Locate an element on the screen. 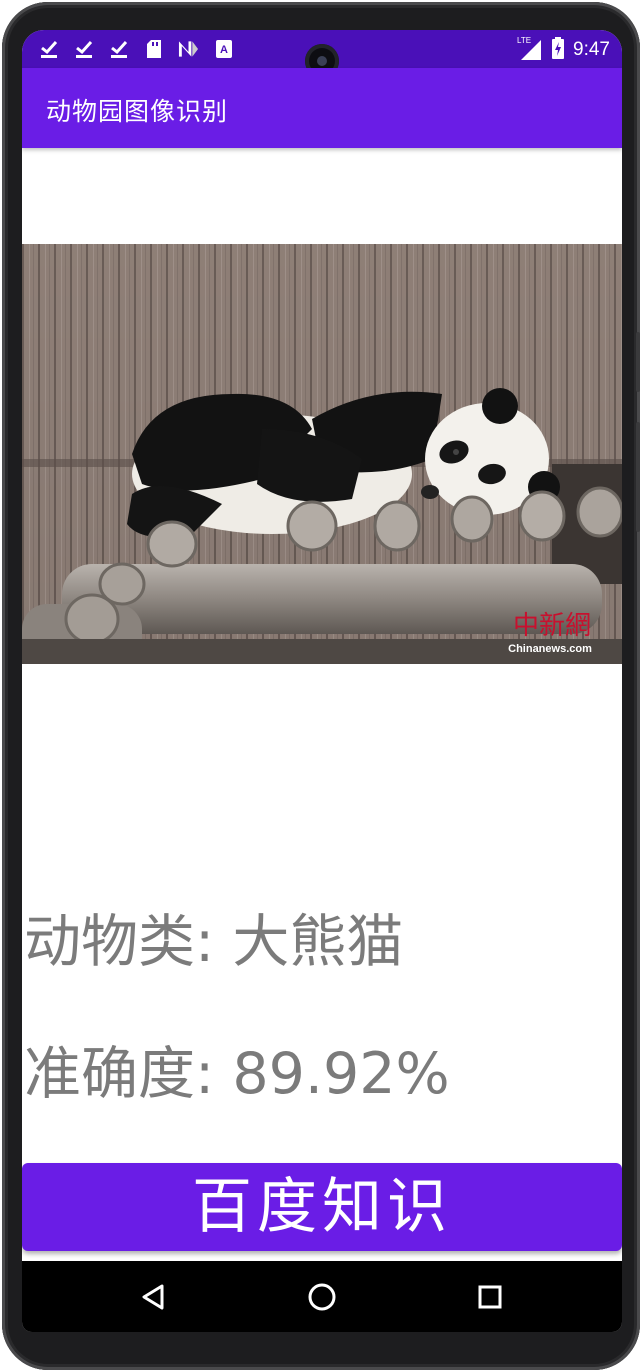 Image resolution: width=642 pixels, height=1372 pixels. lte-signal-icon: LTE is located at coordinates (530, 48).